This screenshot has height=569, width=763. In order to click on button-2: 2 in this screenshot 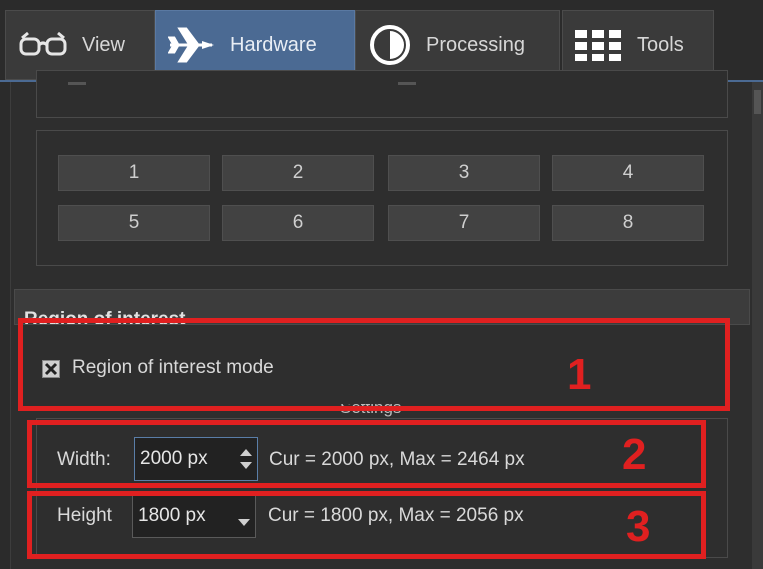, I will do `click(298, 173)`.